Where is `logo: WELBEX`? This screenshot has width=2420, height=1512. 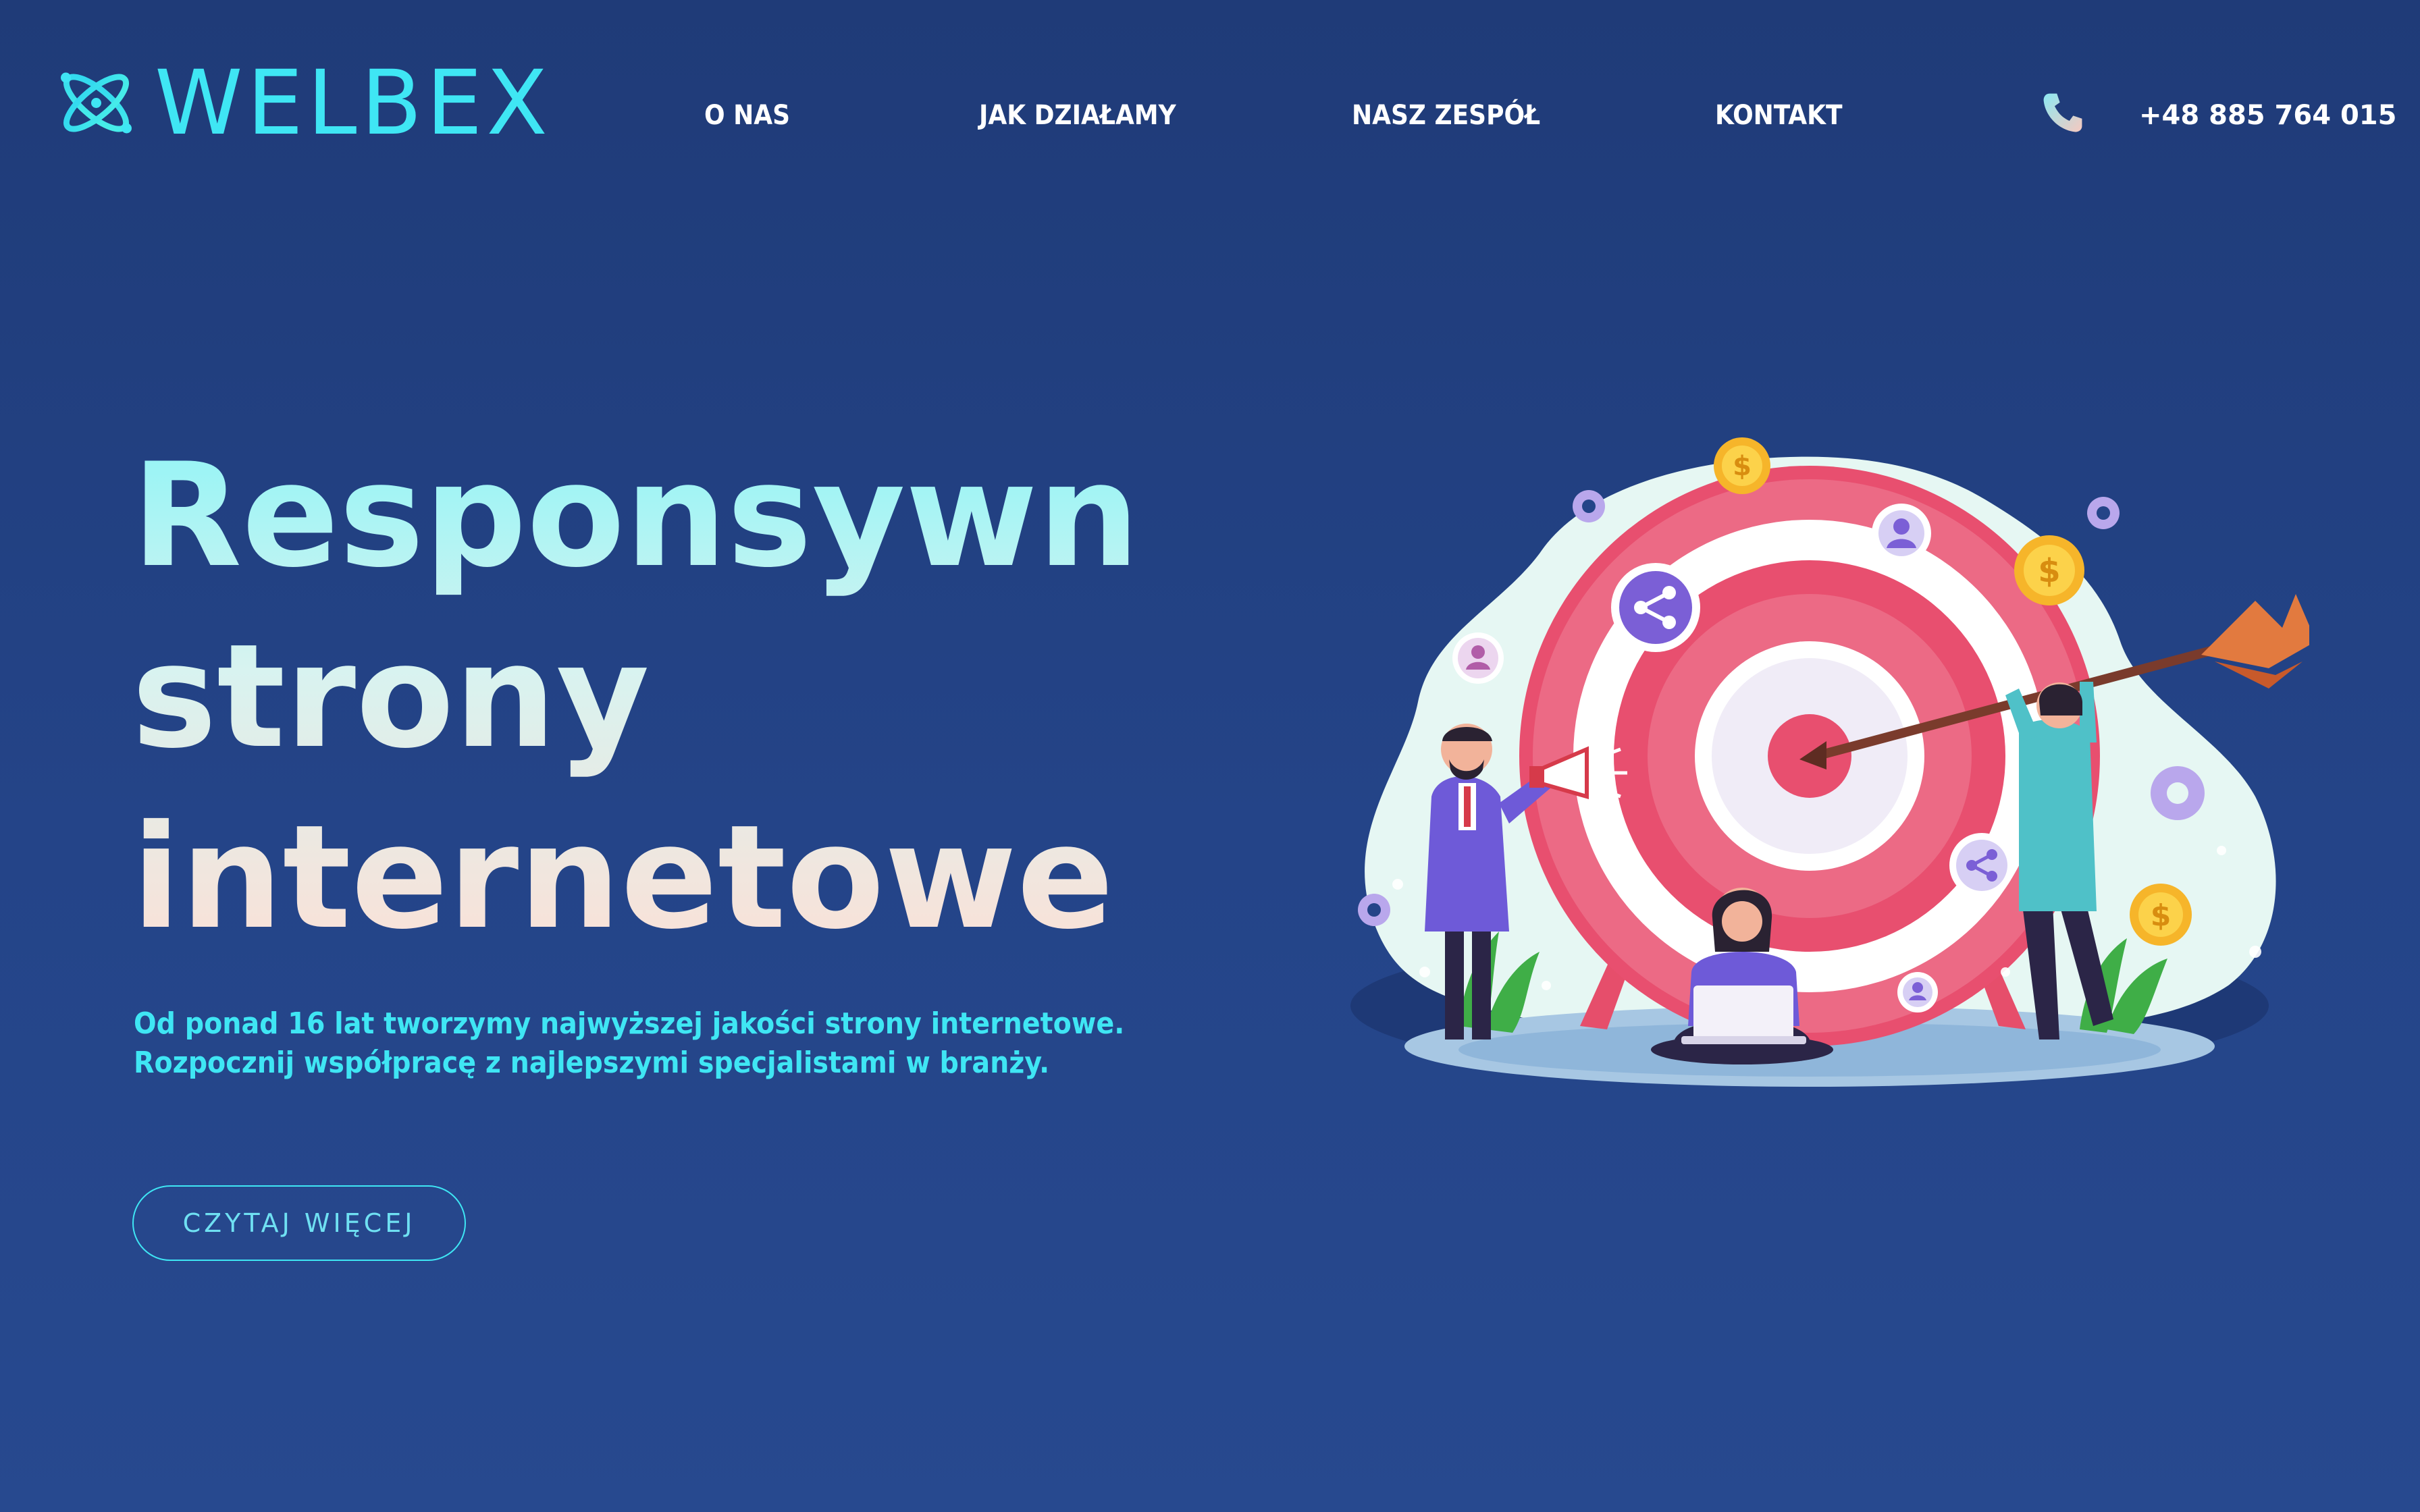 logo: WELBEX is located at coordinates (310, 103).